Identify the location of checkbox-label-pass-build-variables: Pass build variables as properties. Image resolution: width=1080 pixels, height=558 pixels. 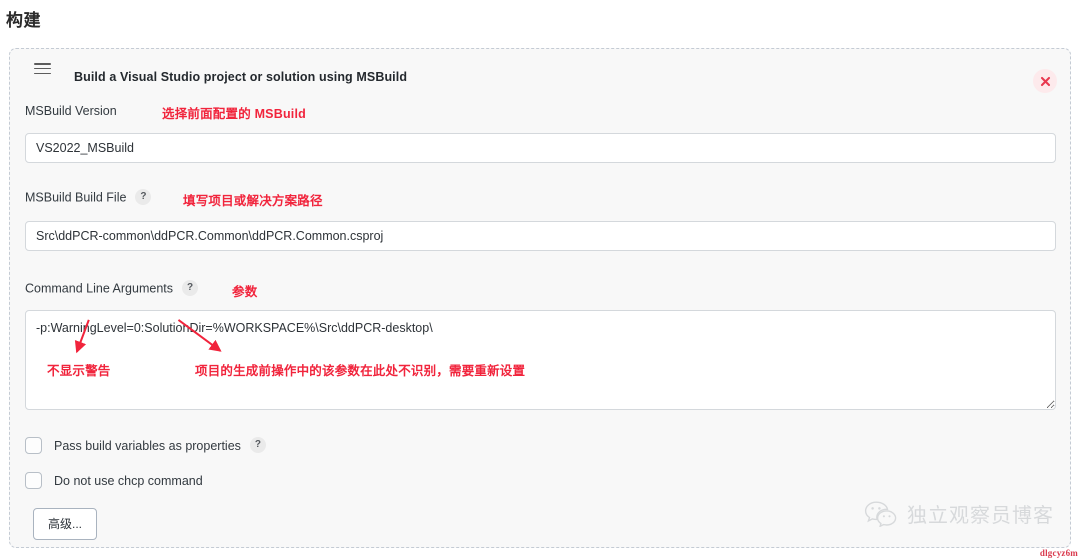
(147, 445).